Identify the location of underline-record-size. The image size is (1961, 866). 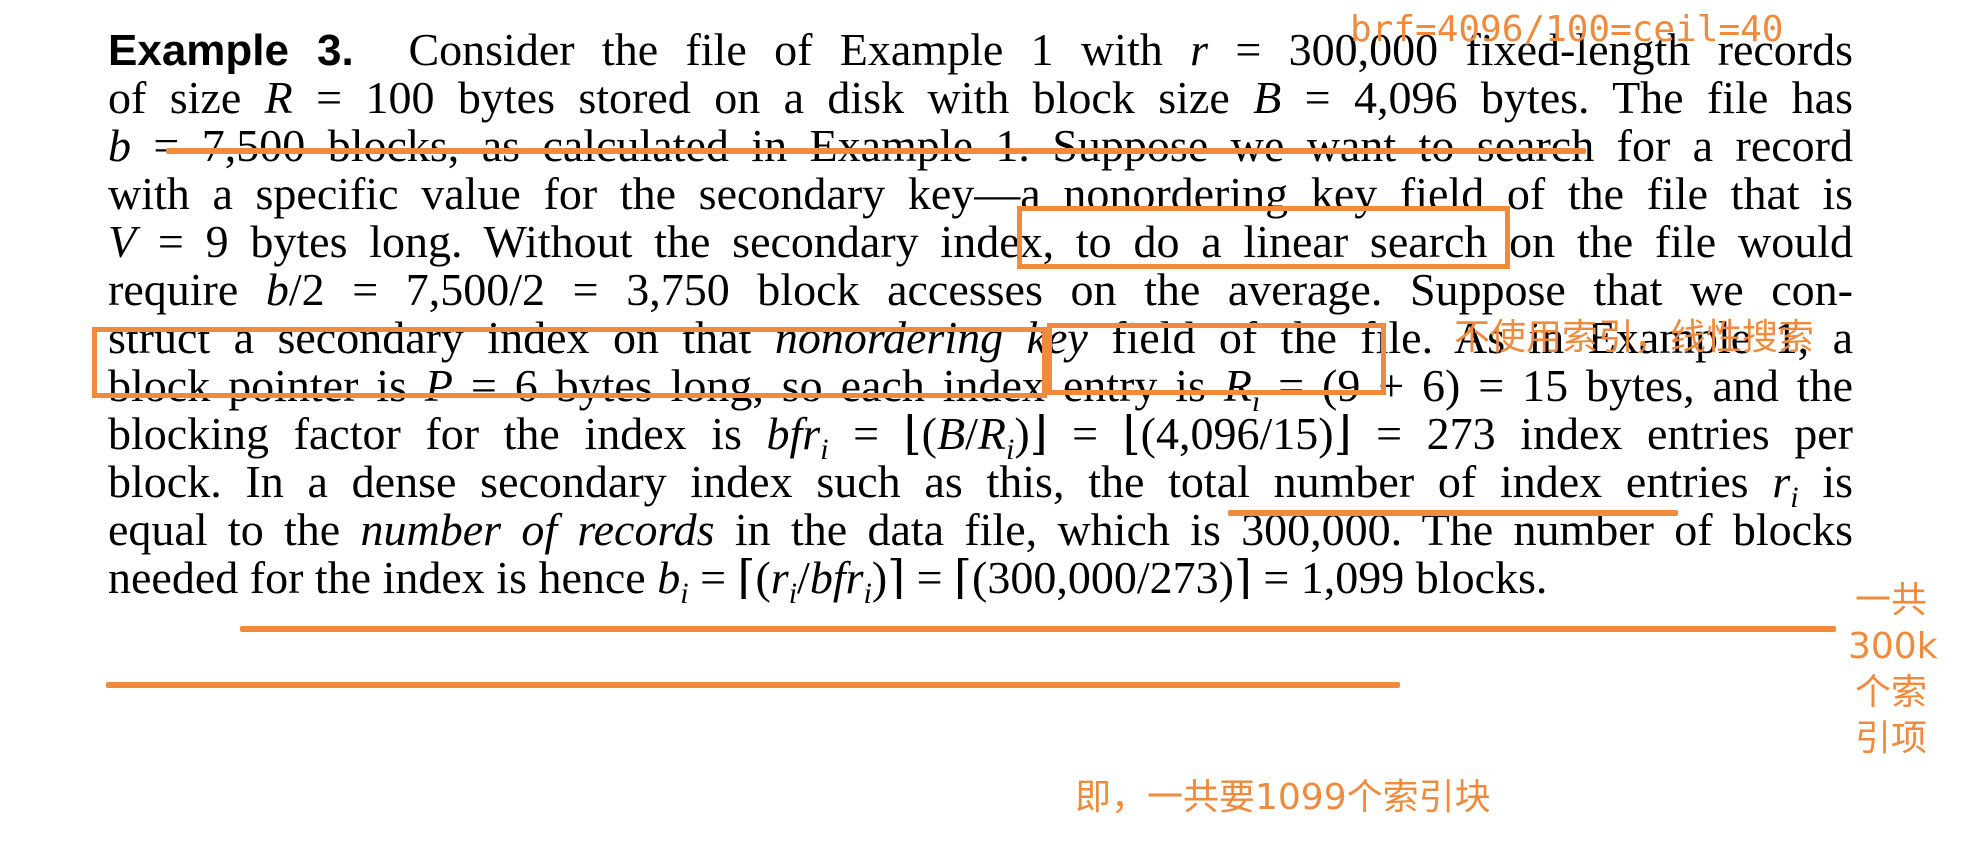
(876, 151).